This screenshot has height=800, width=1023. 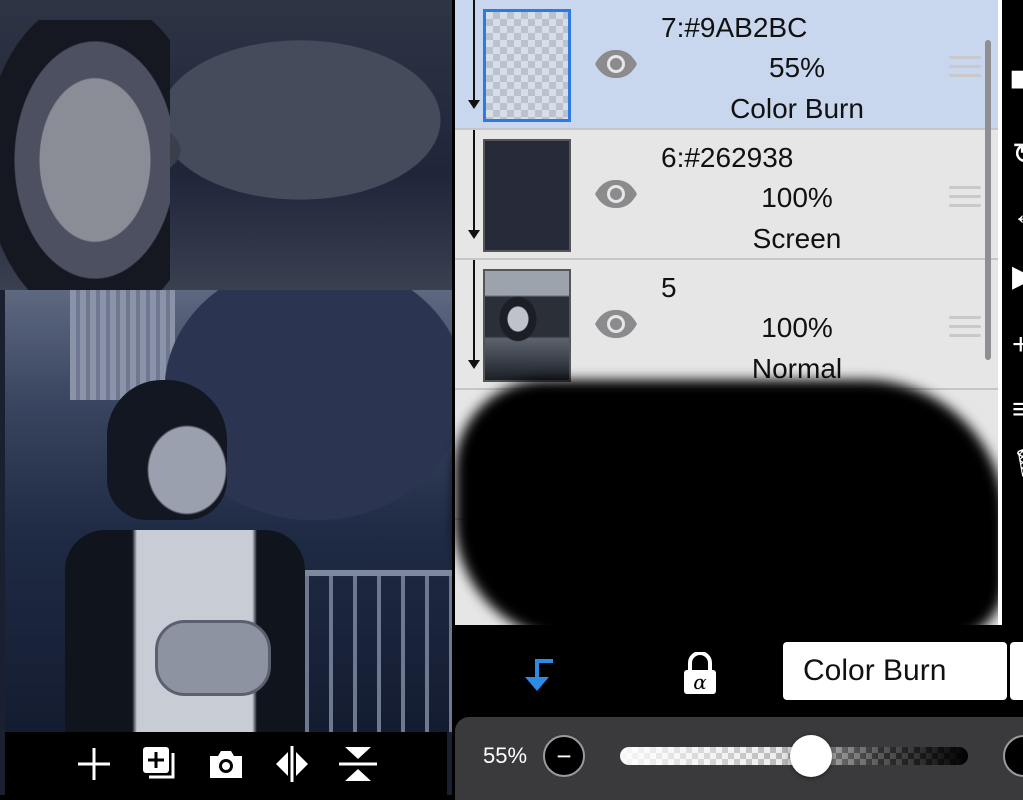 What do you see at coordinates (564, 756) in the screenshot?
I see `opacity-decrease-button: −` at bounding box center [564, 756].